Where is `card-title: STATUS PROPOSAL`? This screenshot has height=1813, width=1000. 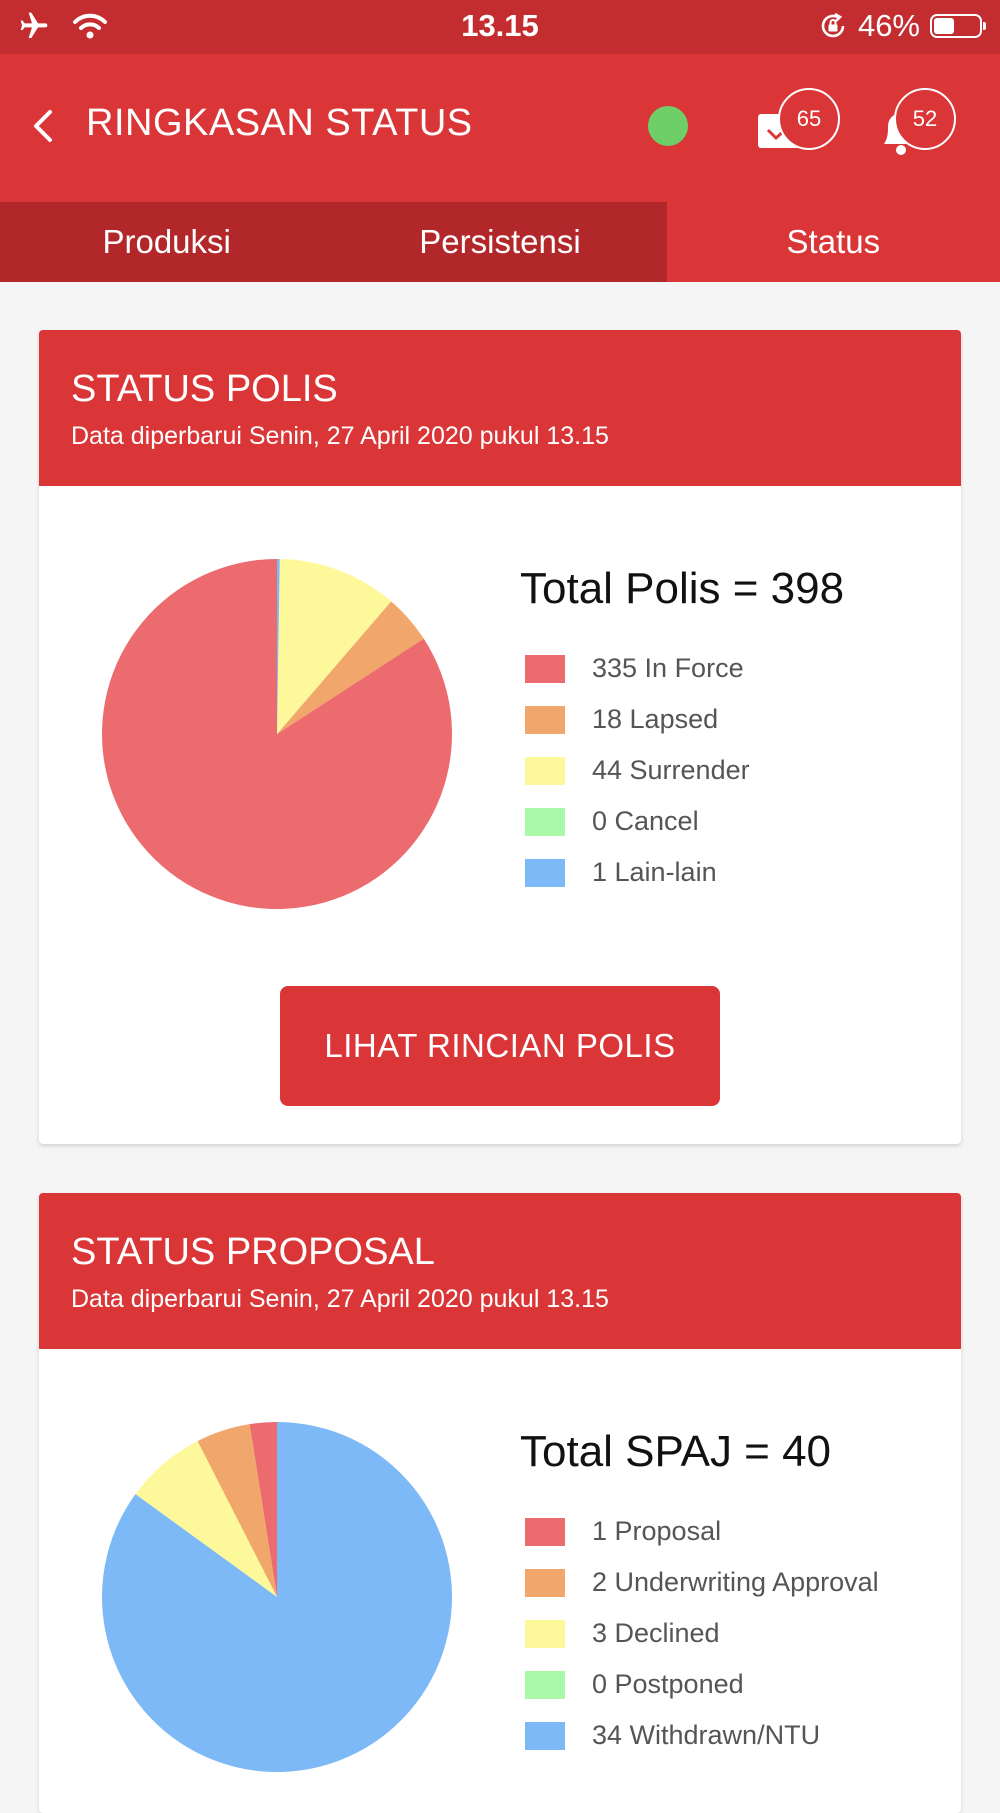
card-title: STATUS PROPOSAL is located at coordinates (253, 1252).